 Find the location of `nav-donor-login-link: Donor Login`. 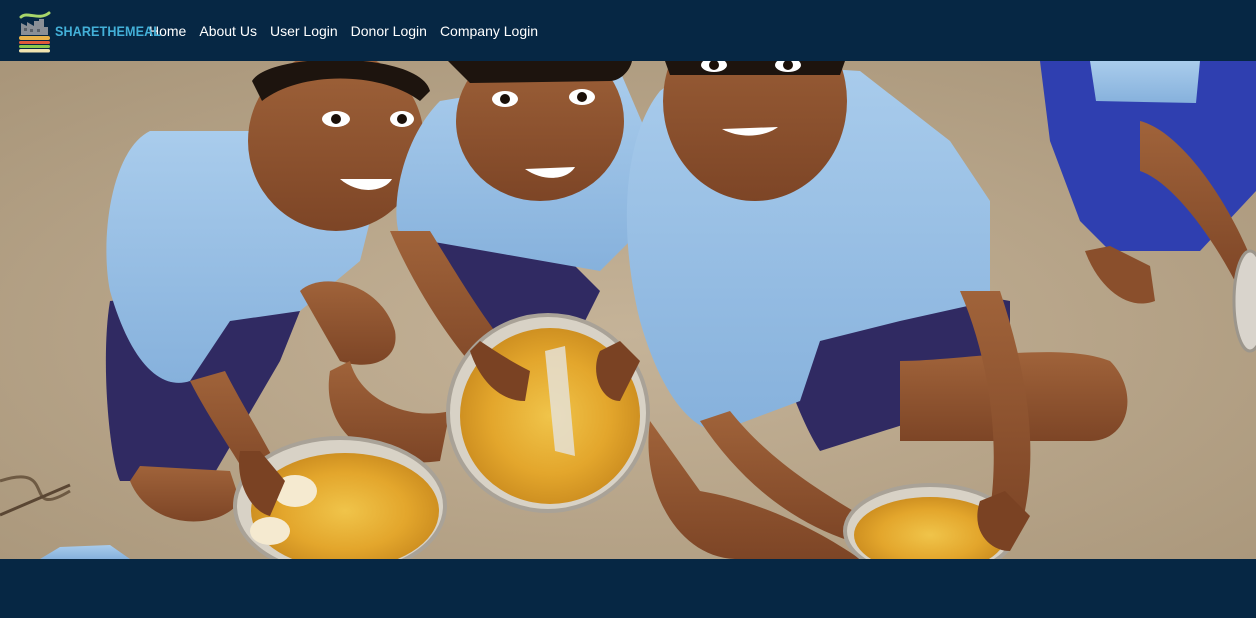

nav-donor-login-link: Donor Login is located at coordinates (389, 31).